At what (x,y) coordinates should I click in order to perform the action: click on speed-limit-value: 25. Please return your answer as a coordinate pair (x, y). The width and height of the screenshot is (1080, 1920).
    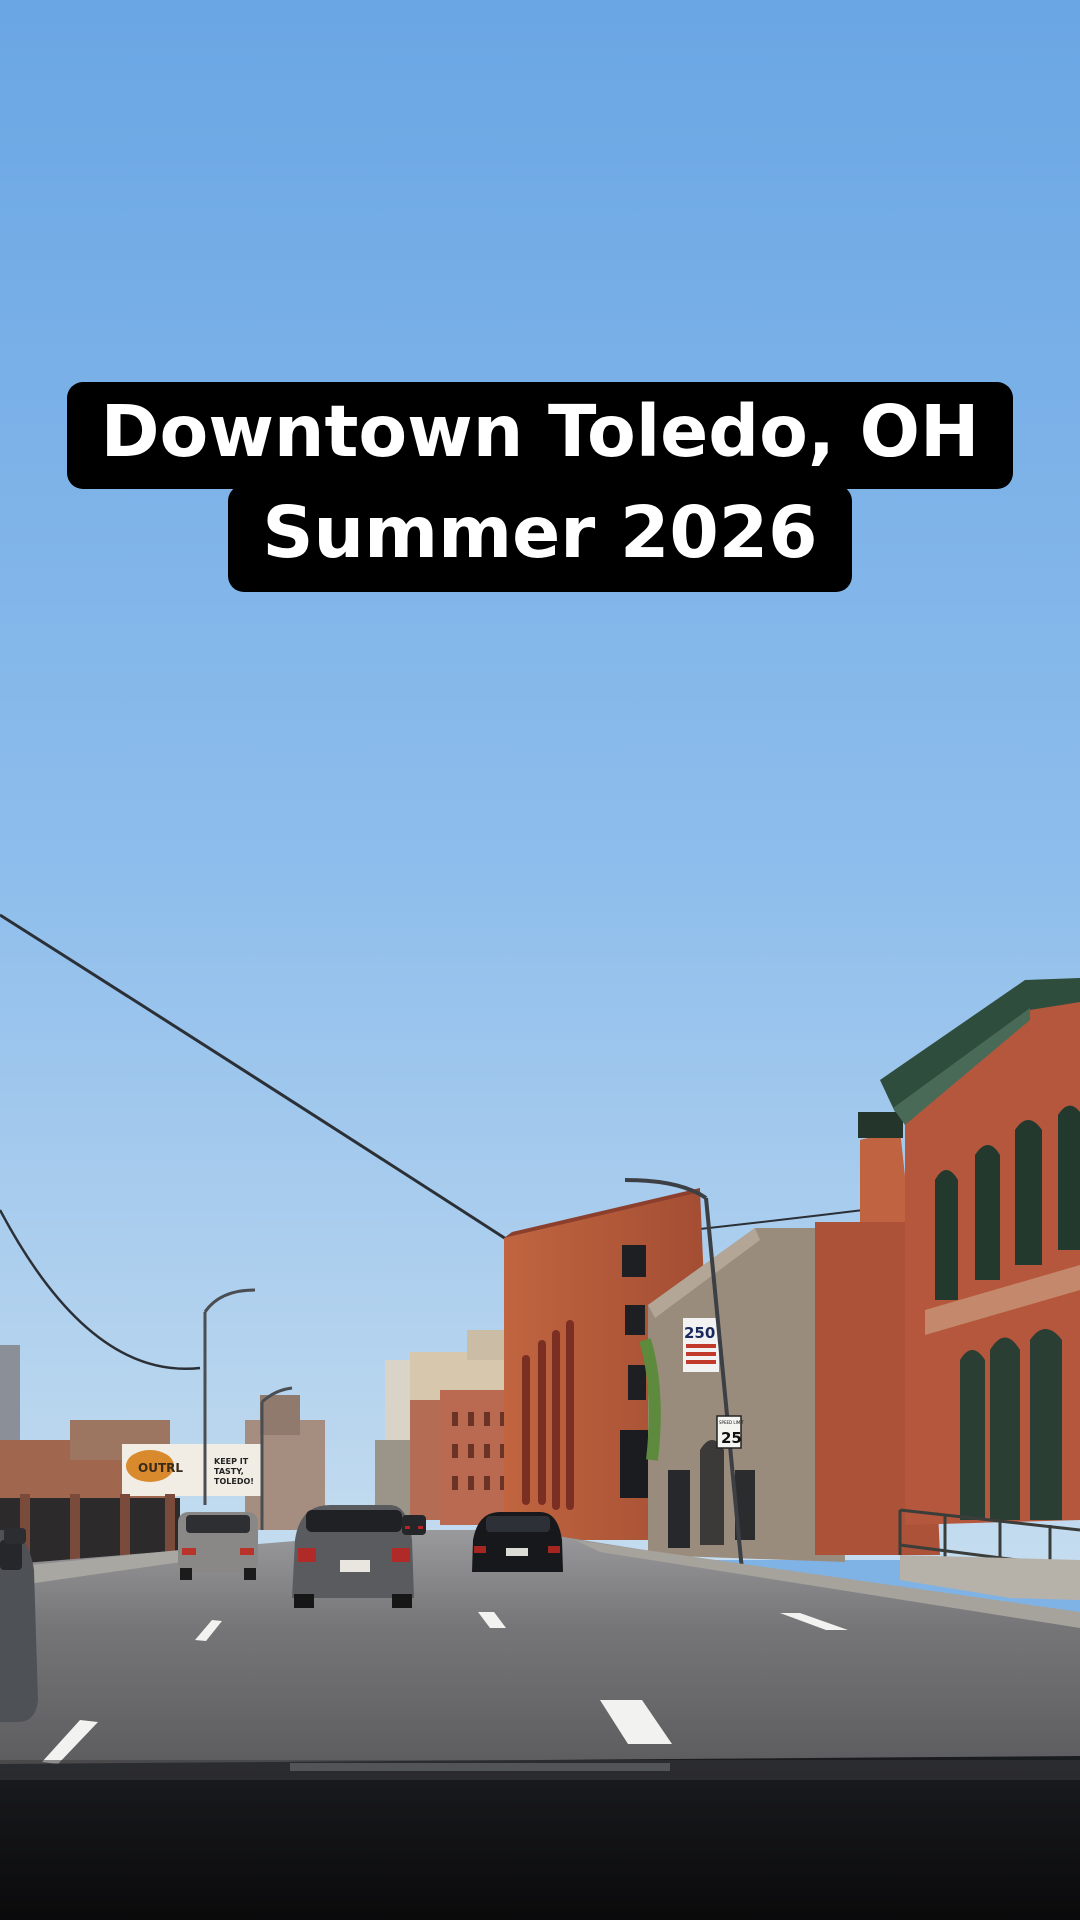
    Looking at the image, I should click on (731, 1438).